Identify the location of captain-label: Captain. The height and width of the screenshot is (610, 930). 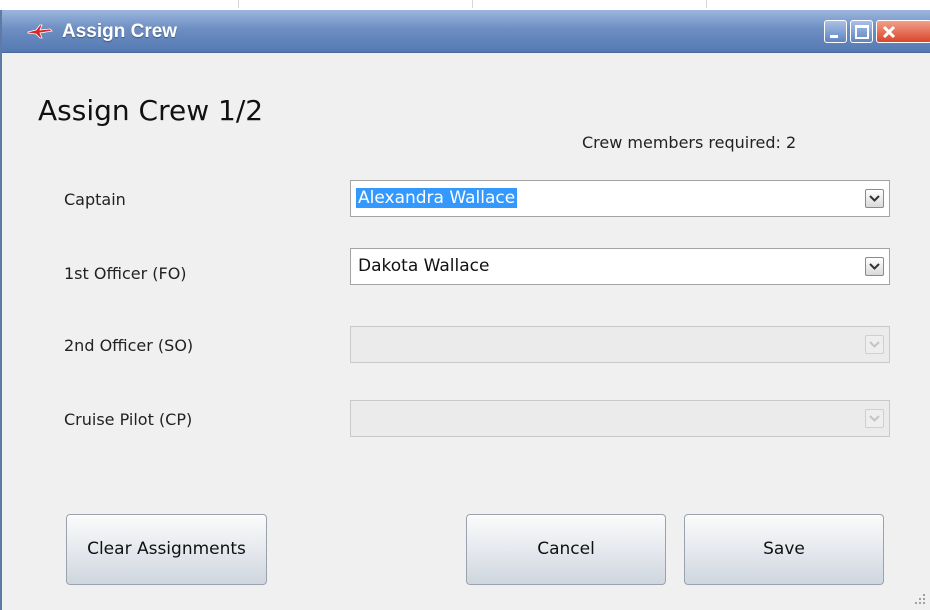
(95, 199).